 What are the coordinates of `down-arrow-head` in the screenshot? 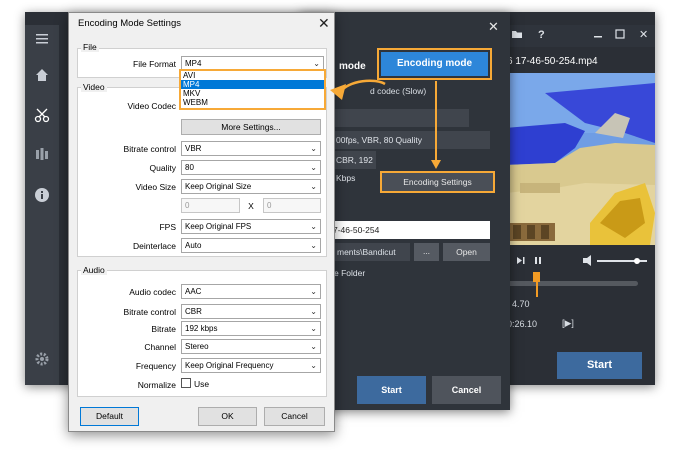 It's located at (436, 164).